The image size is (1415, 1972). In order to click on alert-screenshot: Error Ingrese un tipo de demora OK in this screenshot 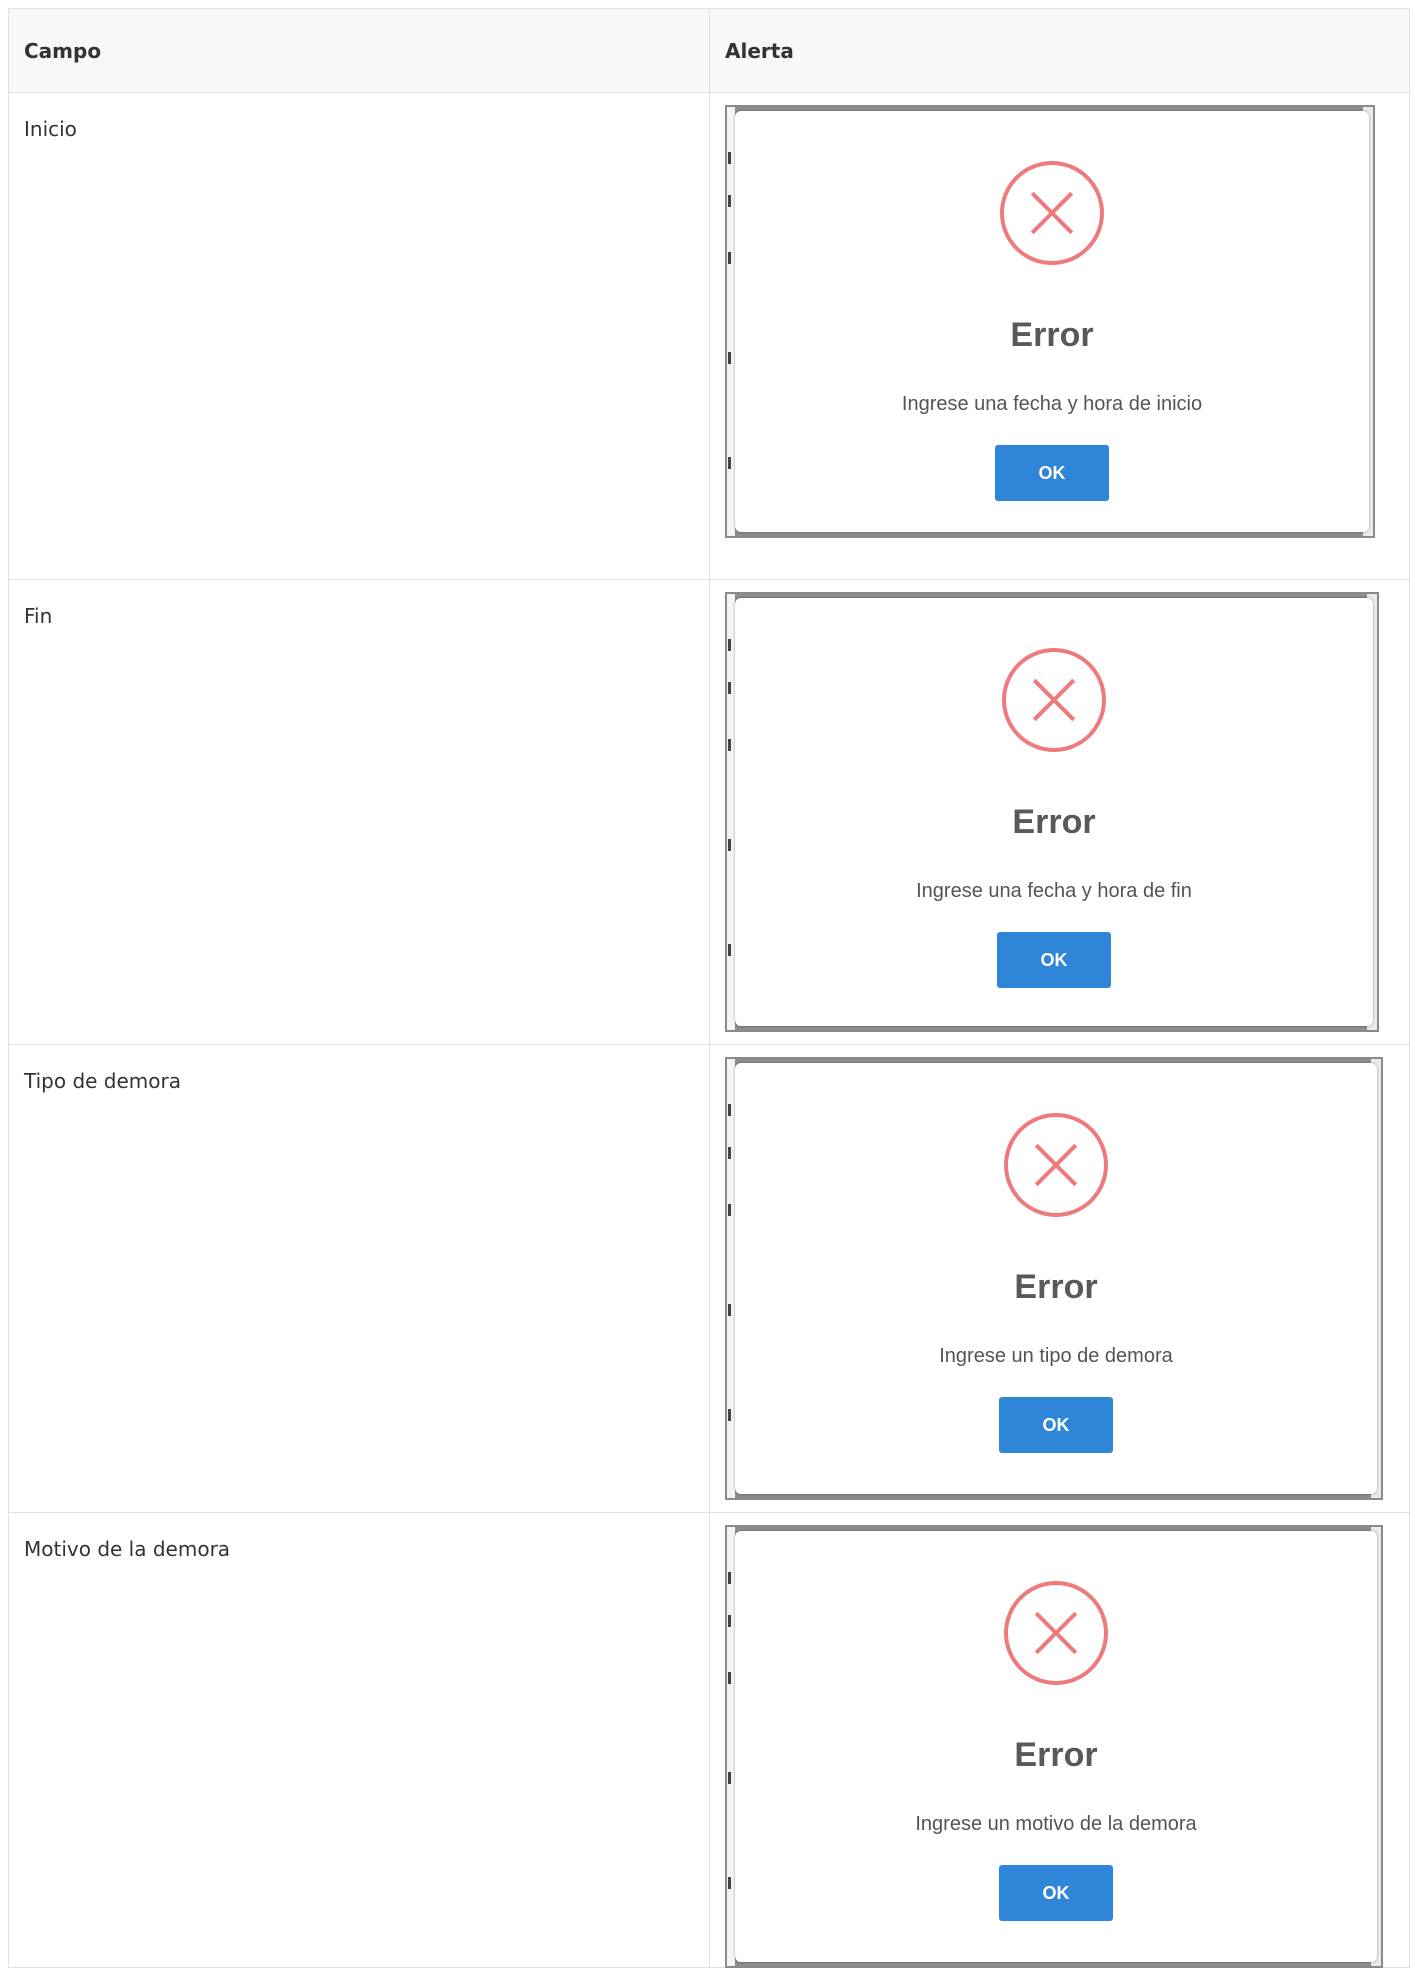, I will do `click(1054, 1278)`.